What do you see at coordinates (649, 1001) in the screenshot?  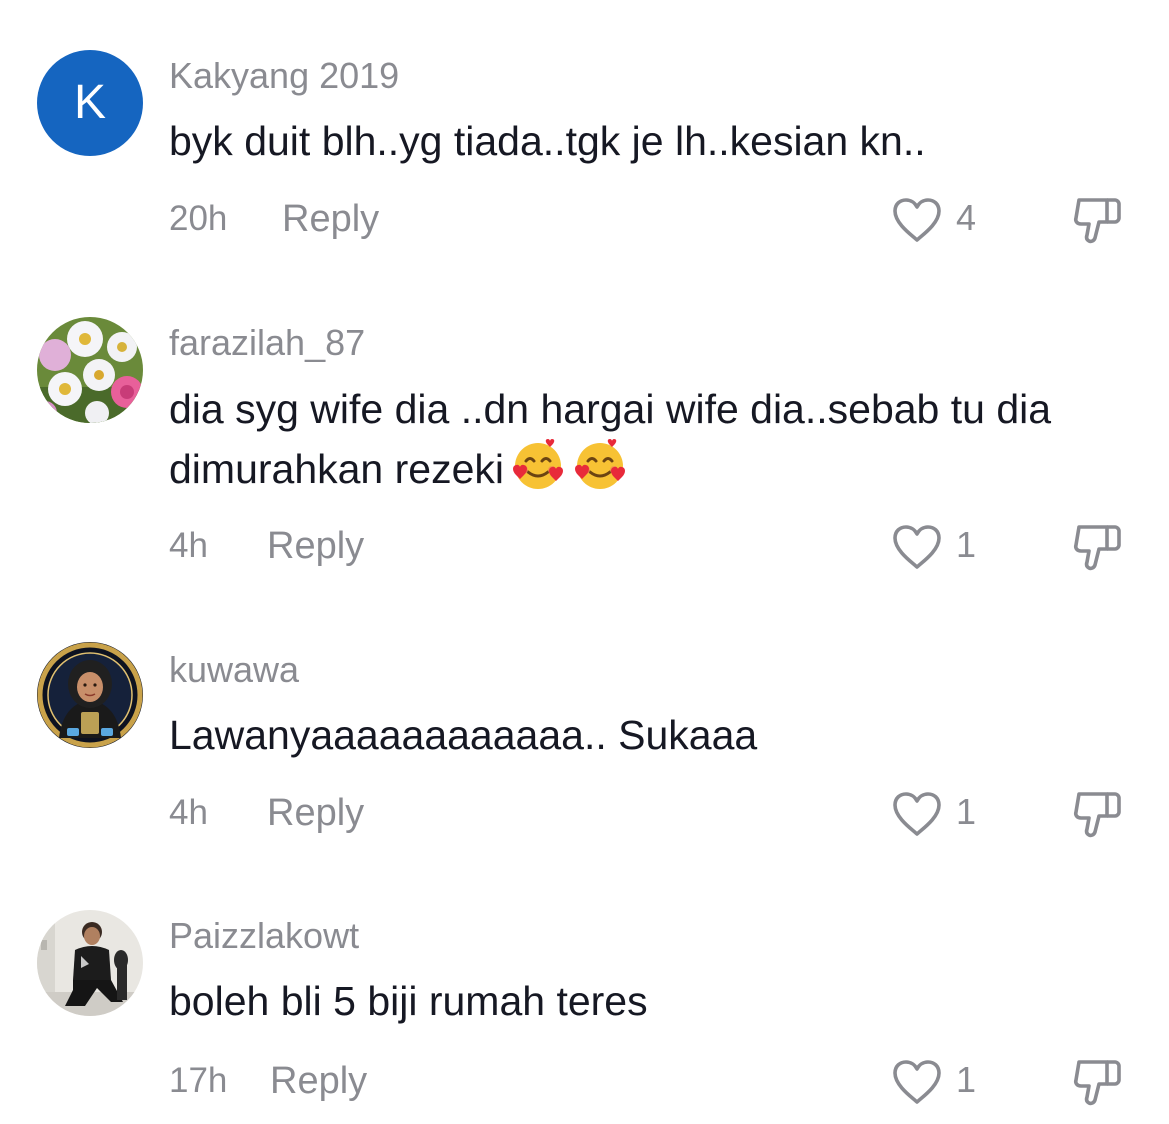 I see `comment-text: boleh bli 5 biji rumah teres` at bounding box center [649, 1001].